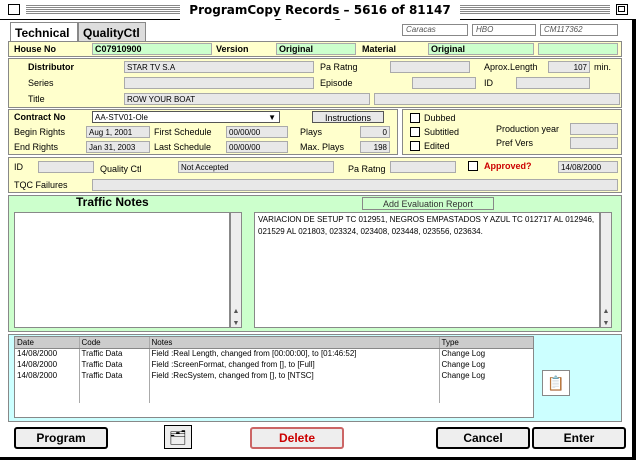 The image size is (636, 460). What do you see at coordinates (415, 118) in the screenshot?
I see `dubbed-checkbox` at bounding box center [415, 118].